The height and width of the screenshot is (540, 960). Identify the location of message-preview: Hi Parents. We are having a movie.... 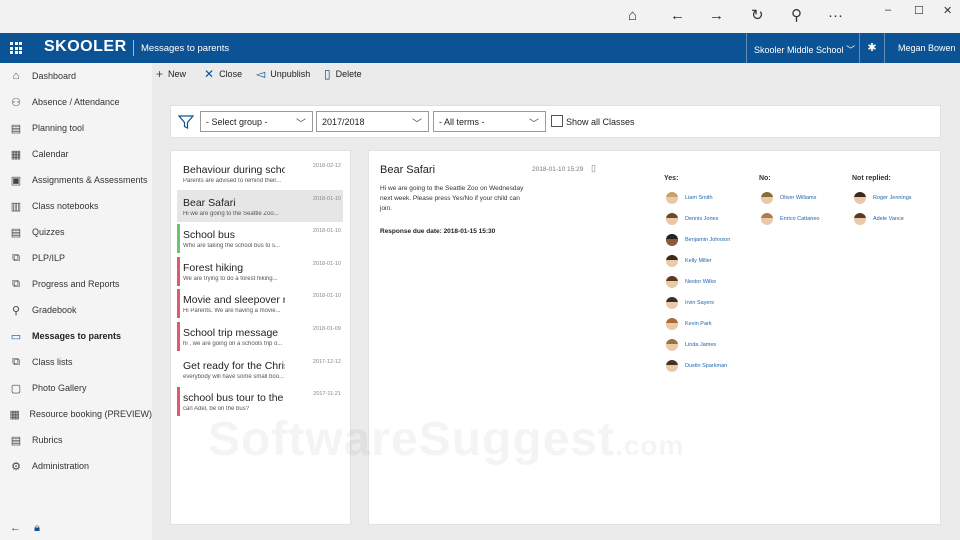
(232, 311).